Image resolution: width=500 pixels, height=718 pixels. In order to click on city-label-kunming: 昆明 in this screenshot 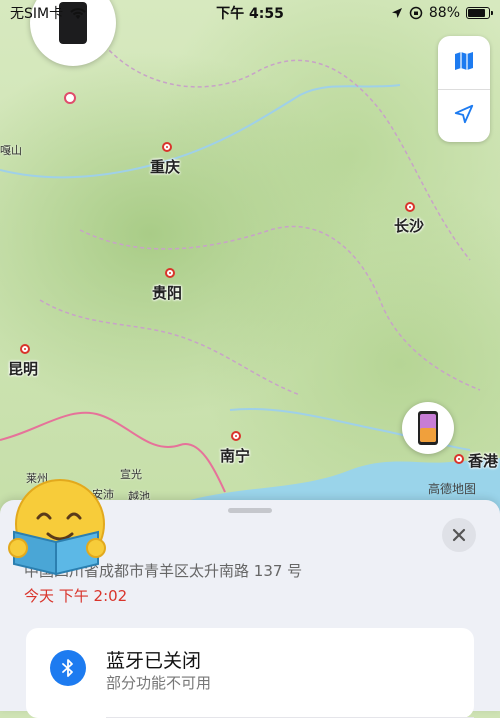, I will do `click(23, 369)`.